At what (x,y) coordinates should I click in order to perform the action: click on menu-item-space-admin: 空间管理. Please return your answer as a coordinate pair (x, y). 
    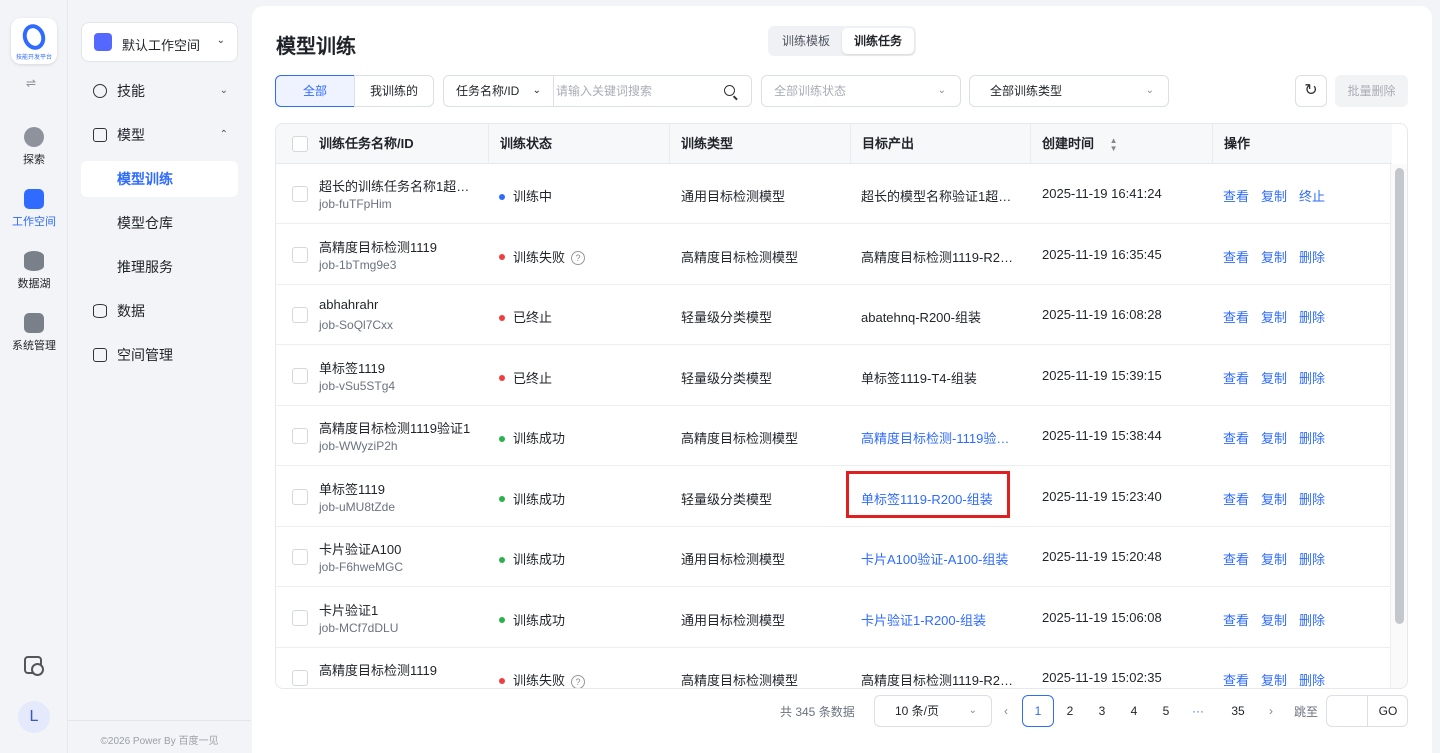
    Looking at the image, I should click on (159, 355).